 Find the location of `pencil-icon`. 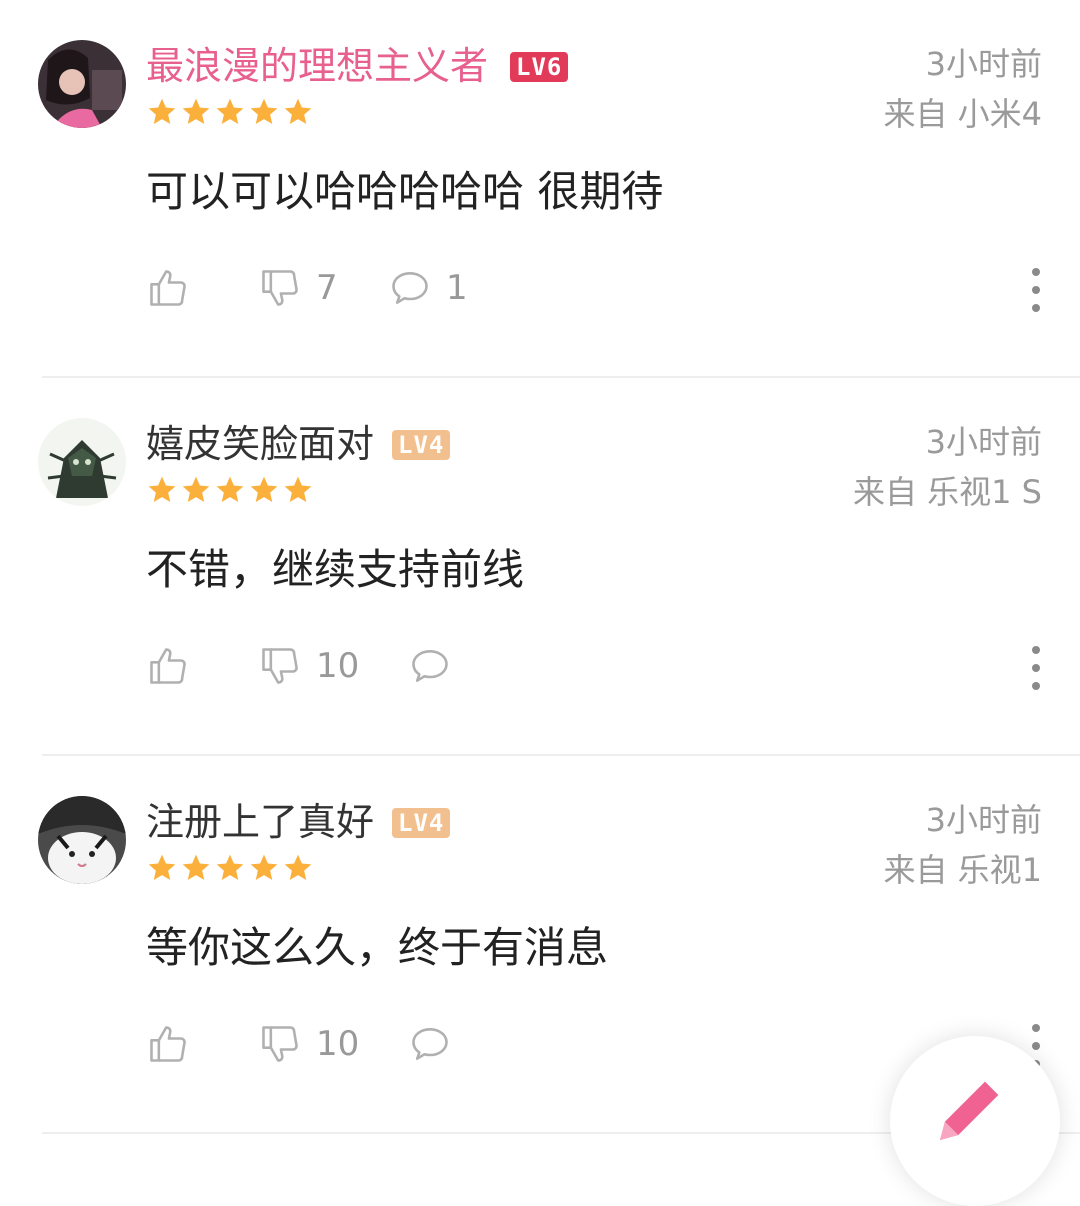

pencil-icon is located at coordinates (969, 1110).